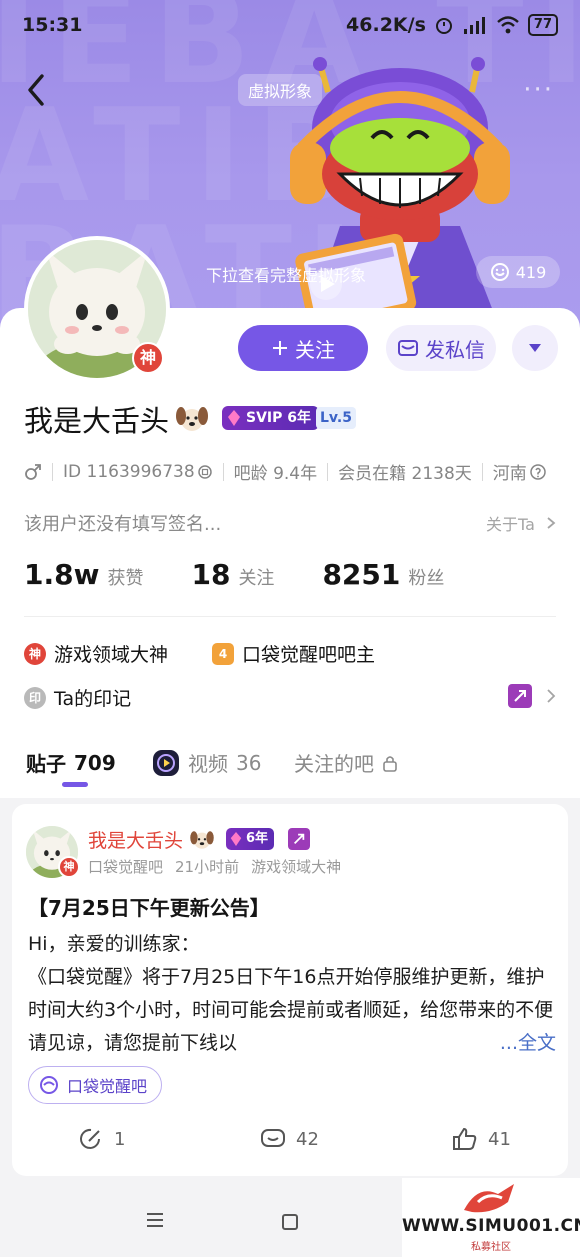  Describe the element at coordinates (443, 26) in the screenshot. I see `alarm-icon` at that location.